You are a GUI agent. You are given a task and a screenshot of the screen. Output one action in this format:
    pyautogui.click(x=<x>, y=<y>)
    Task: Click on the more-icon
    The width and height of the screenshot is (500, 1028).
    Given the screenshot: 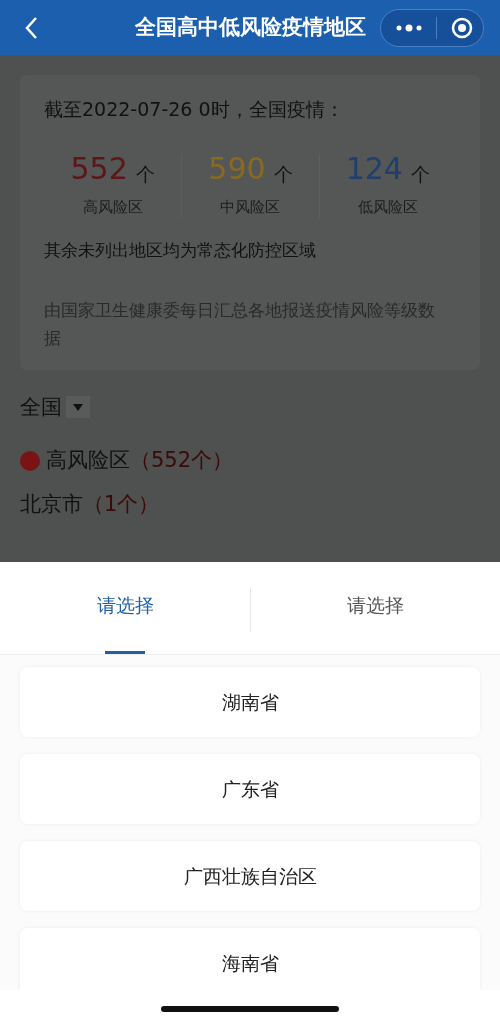 What is the action you would take?
    pyautogui.click(x=409, y=27)
    